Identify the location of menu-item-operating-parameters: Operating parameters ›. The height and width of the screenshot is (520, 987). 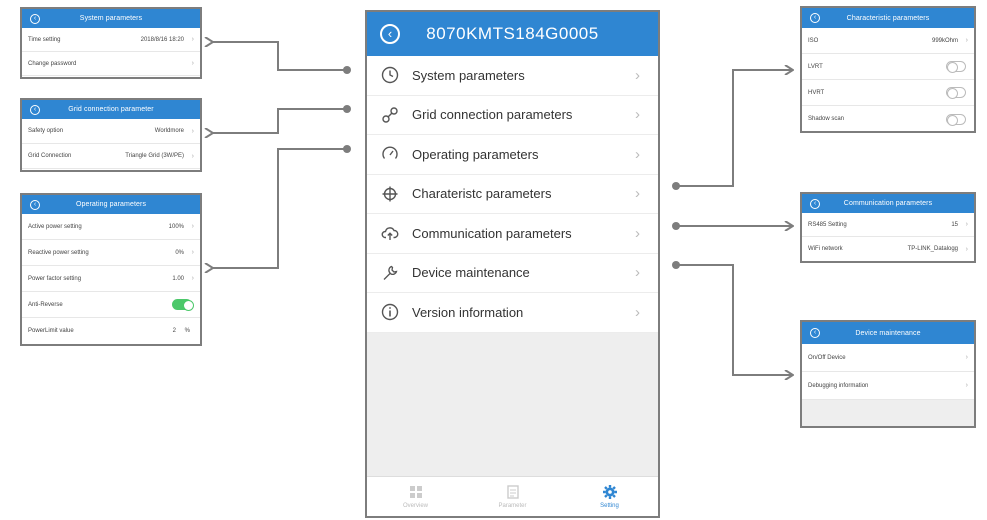
(512, 155).